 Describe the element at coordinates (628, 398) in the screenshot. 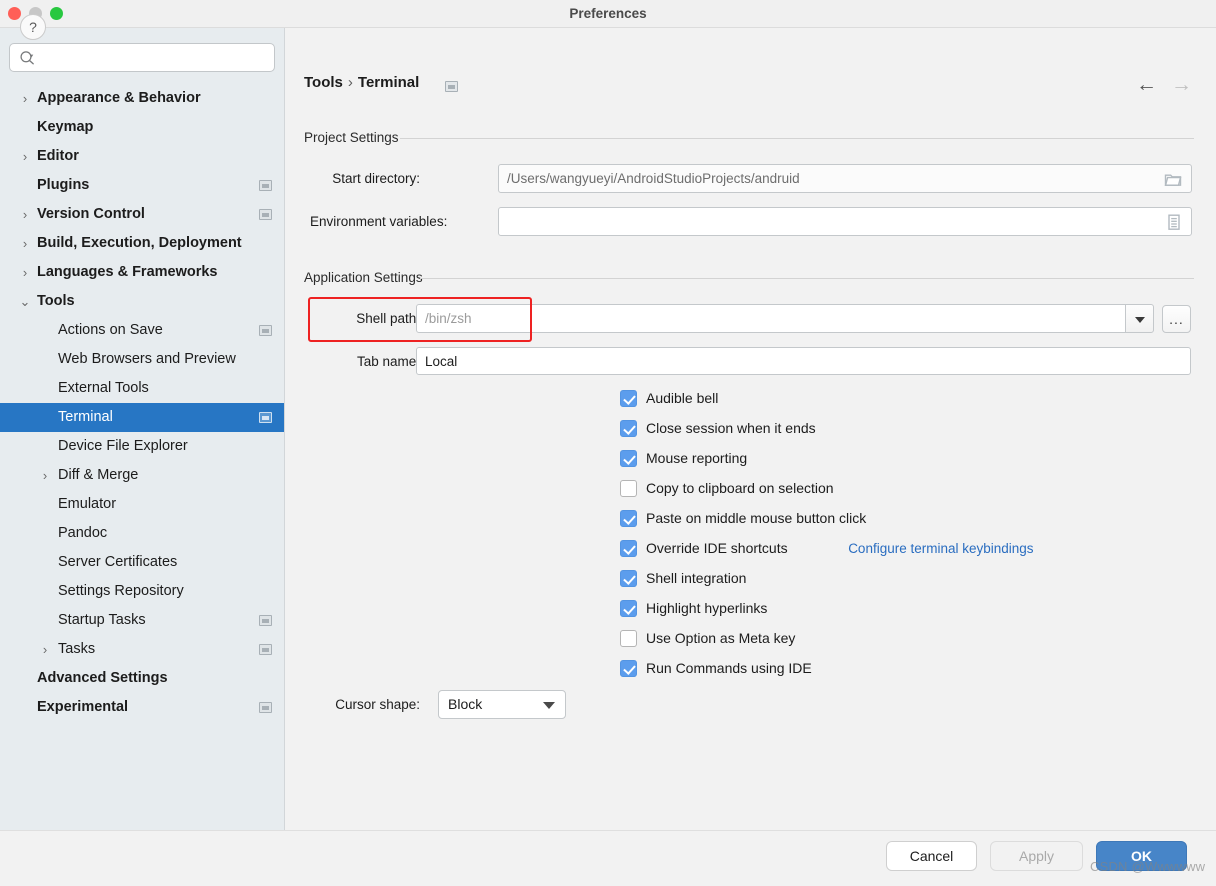

I see `checkbox-audible-bell` at that location.